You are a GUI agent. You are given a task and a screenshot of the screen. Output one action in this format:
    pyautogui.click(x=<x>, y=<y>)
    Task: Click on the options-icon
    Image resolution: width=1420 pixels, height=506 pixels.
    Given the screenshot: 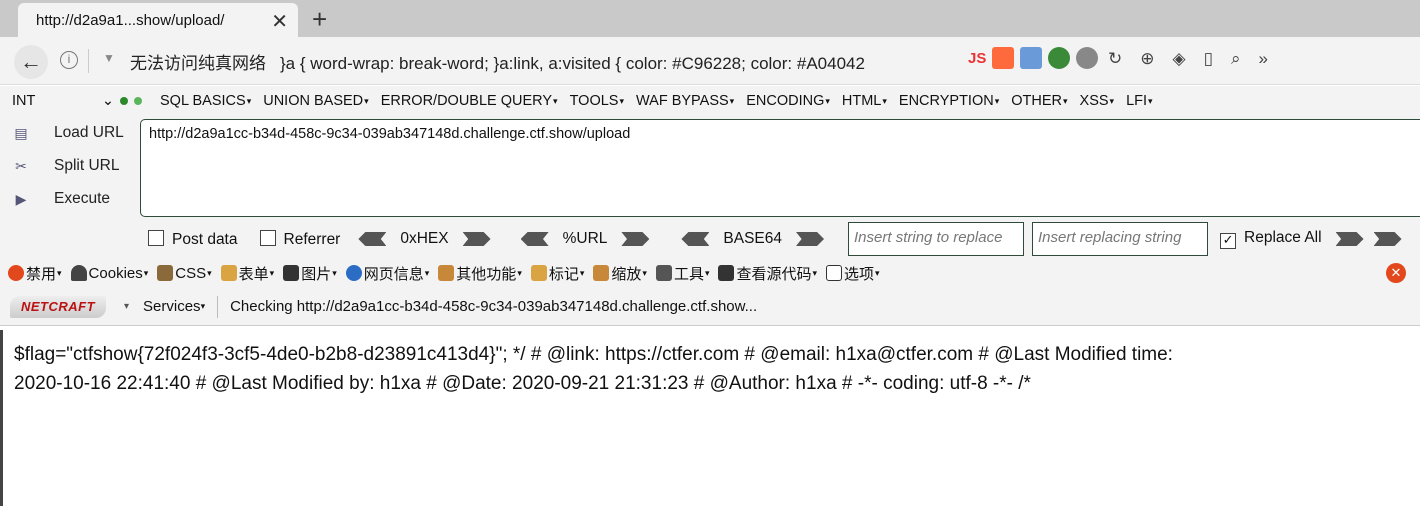 What is the action you would take?
    pyautogui.click(x=834, y=273)
    